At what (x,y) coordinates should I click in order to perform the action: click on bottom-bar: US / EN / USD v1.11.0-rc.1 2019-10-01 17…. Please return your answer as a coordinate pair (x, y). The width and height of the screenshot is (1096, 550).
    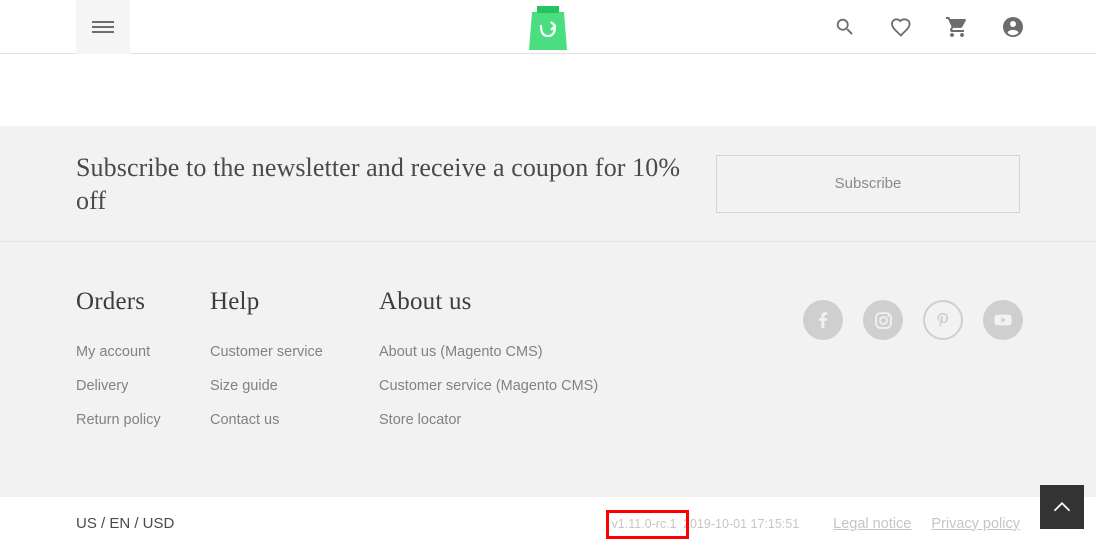
    Looking at the image, I should click on (548, 517).